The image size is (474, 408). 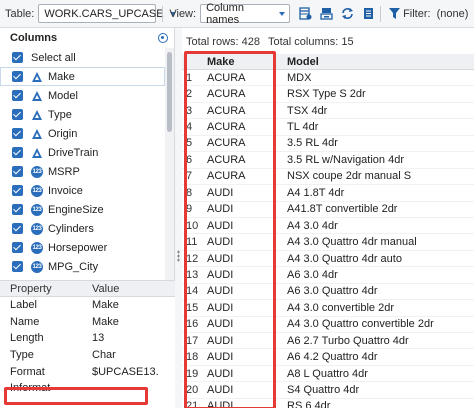 What do you see at coordinates (328, 325) in the screenshot?
I see `table-row: 16 AUDI A4 3.0 Quattro convertible 2dr` at bounding box center [328, 325].